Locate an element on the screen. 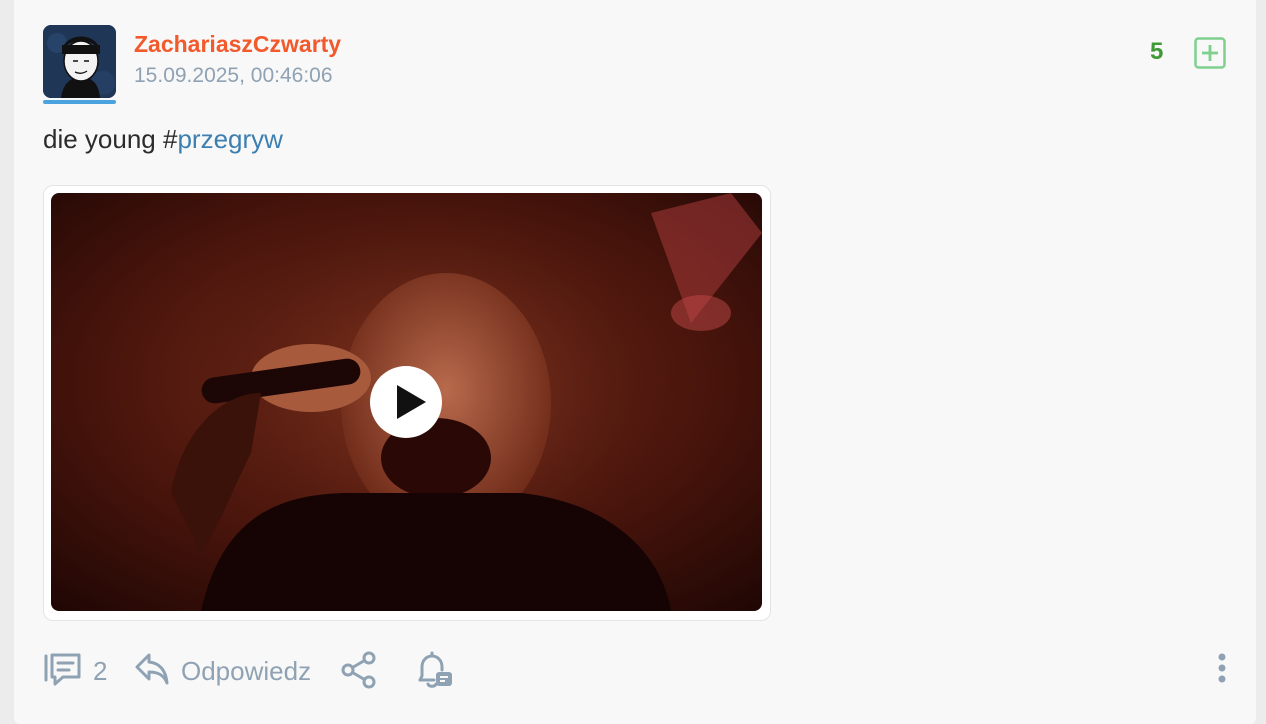  post-body: die young #przegryw is located at coordinates (163, 139).